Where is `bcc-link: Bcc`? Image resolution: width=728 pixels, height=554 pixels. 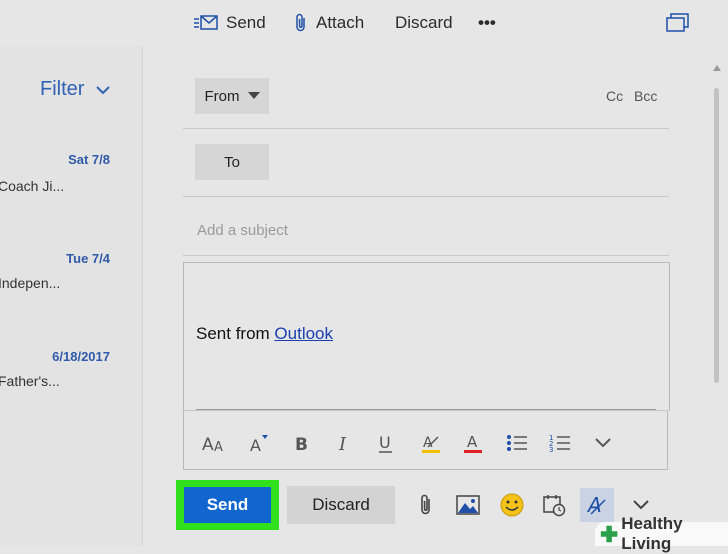 bcc-link: Bcc is located at coordinates (645, 96).